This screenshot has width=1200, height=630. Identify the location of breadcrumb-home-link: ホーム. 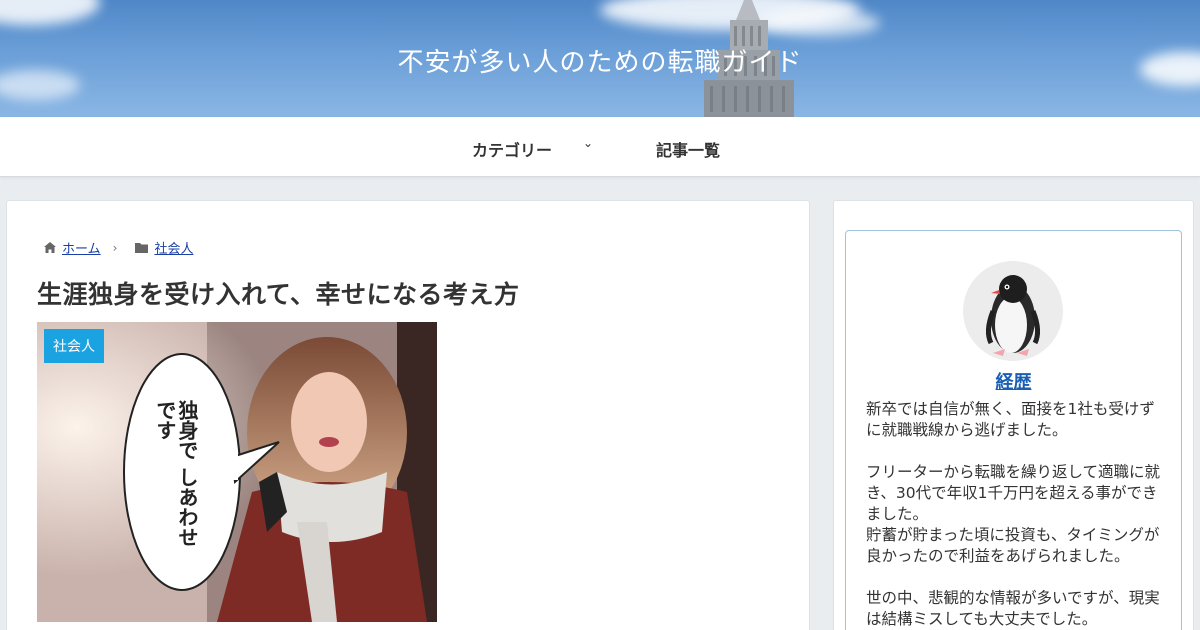
(81, 247).